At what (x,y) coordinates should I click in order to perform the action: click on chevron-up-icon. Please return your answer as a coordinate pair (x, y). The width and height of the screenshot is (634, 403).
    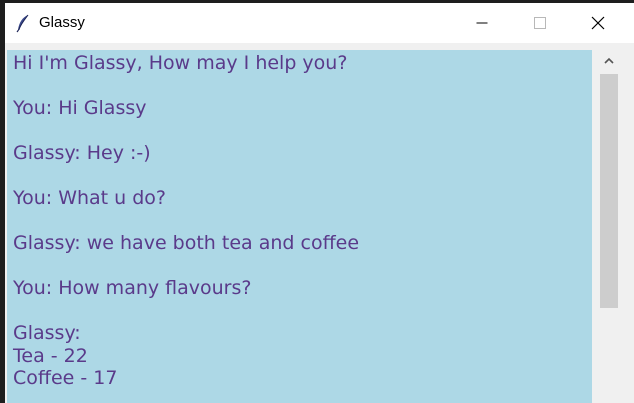
    Looking at the image, I should click on (609, 60).